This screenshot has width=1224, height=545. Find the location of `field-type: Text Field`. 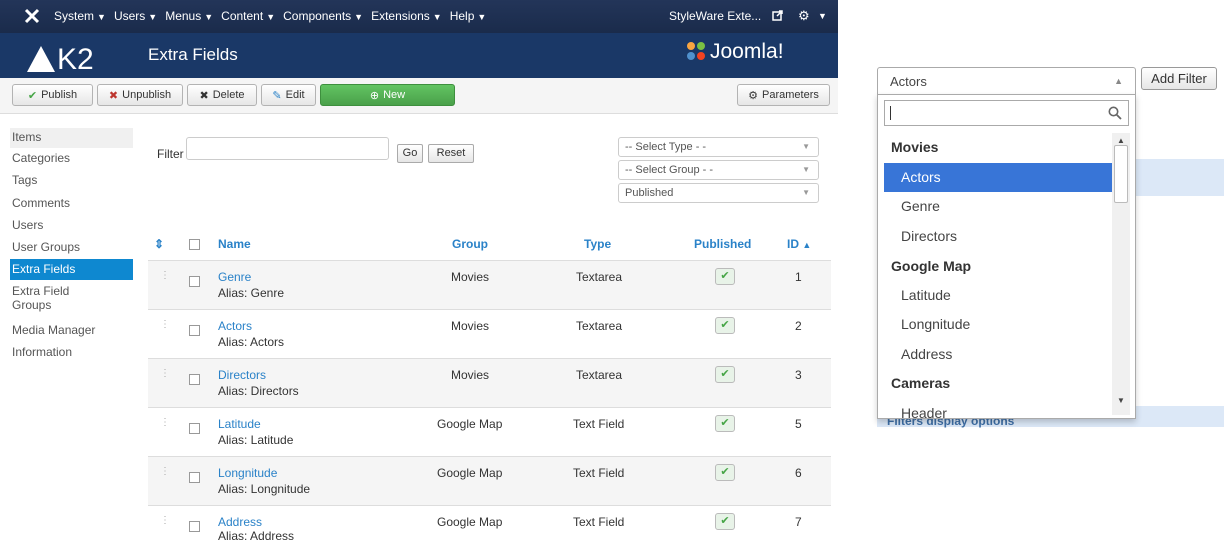

field-type: Text Field is located at coordinates (599, 424).